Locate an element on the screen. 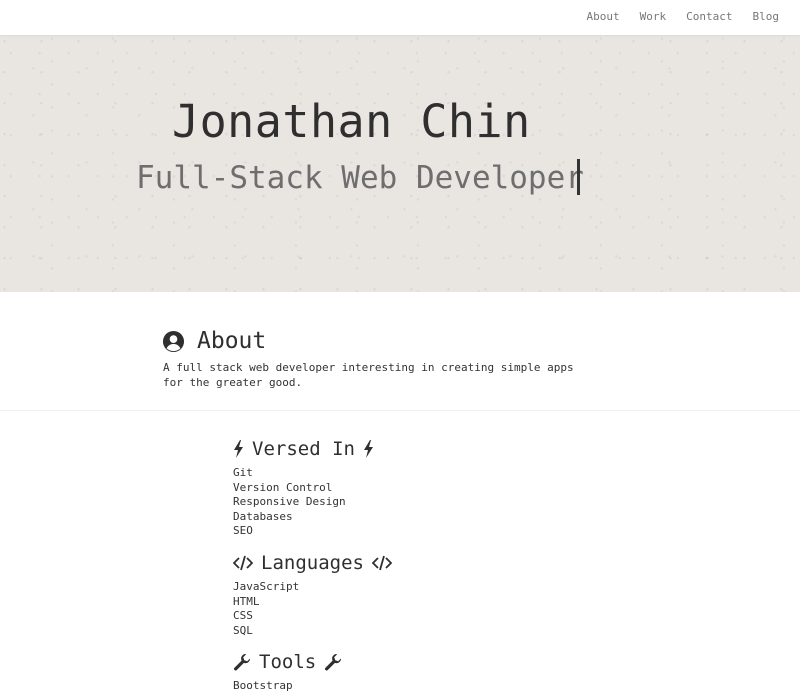 This screenshot has height=694, width=800. languages-list: JavaScript HTML CSS SQL is located at coordinates (266, 609).